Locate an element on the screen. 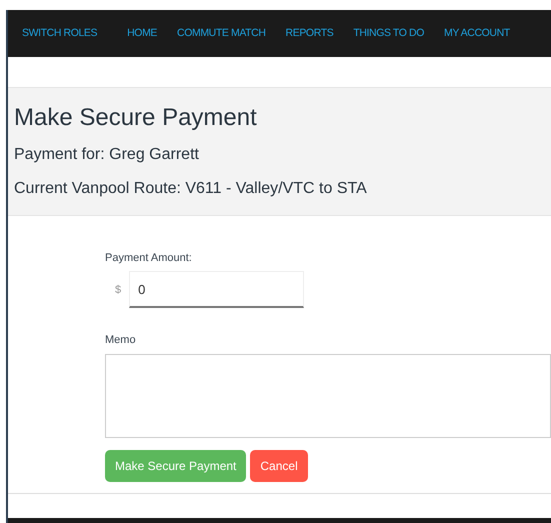 The width and height of the screenshot is (551, 523). currency-symbol: $ is located at coordinates (118, 290).